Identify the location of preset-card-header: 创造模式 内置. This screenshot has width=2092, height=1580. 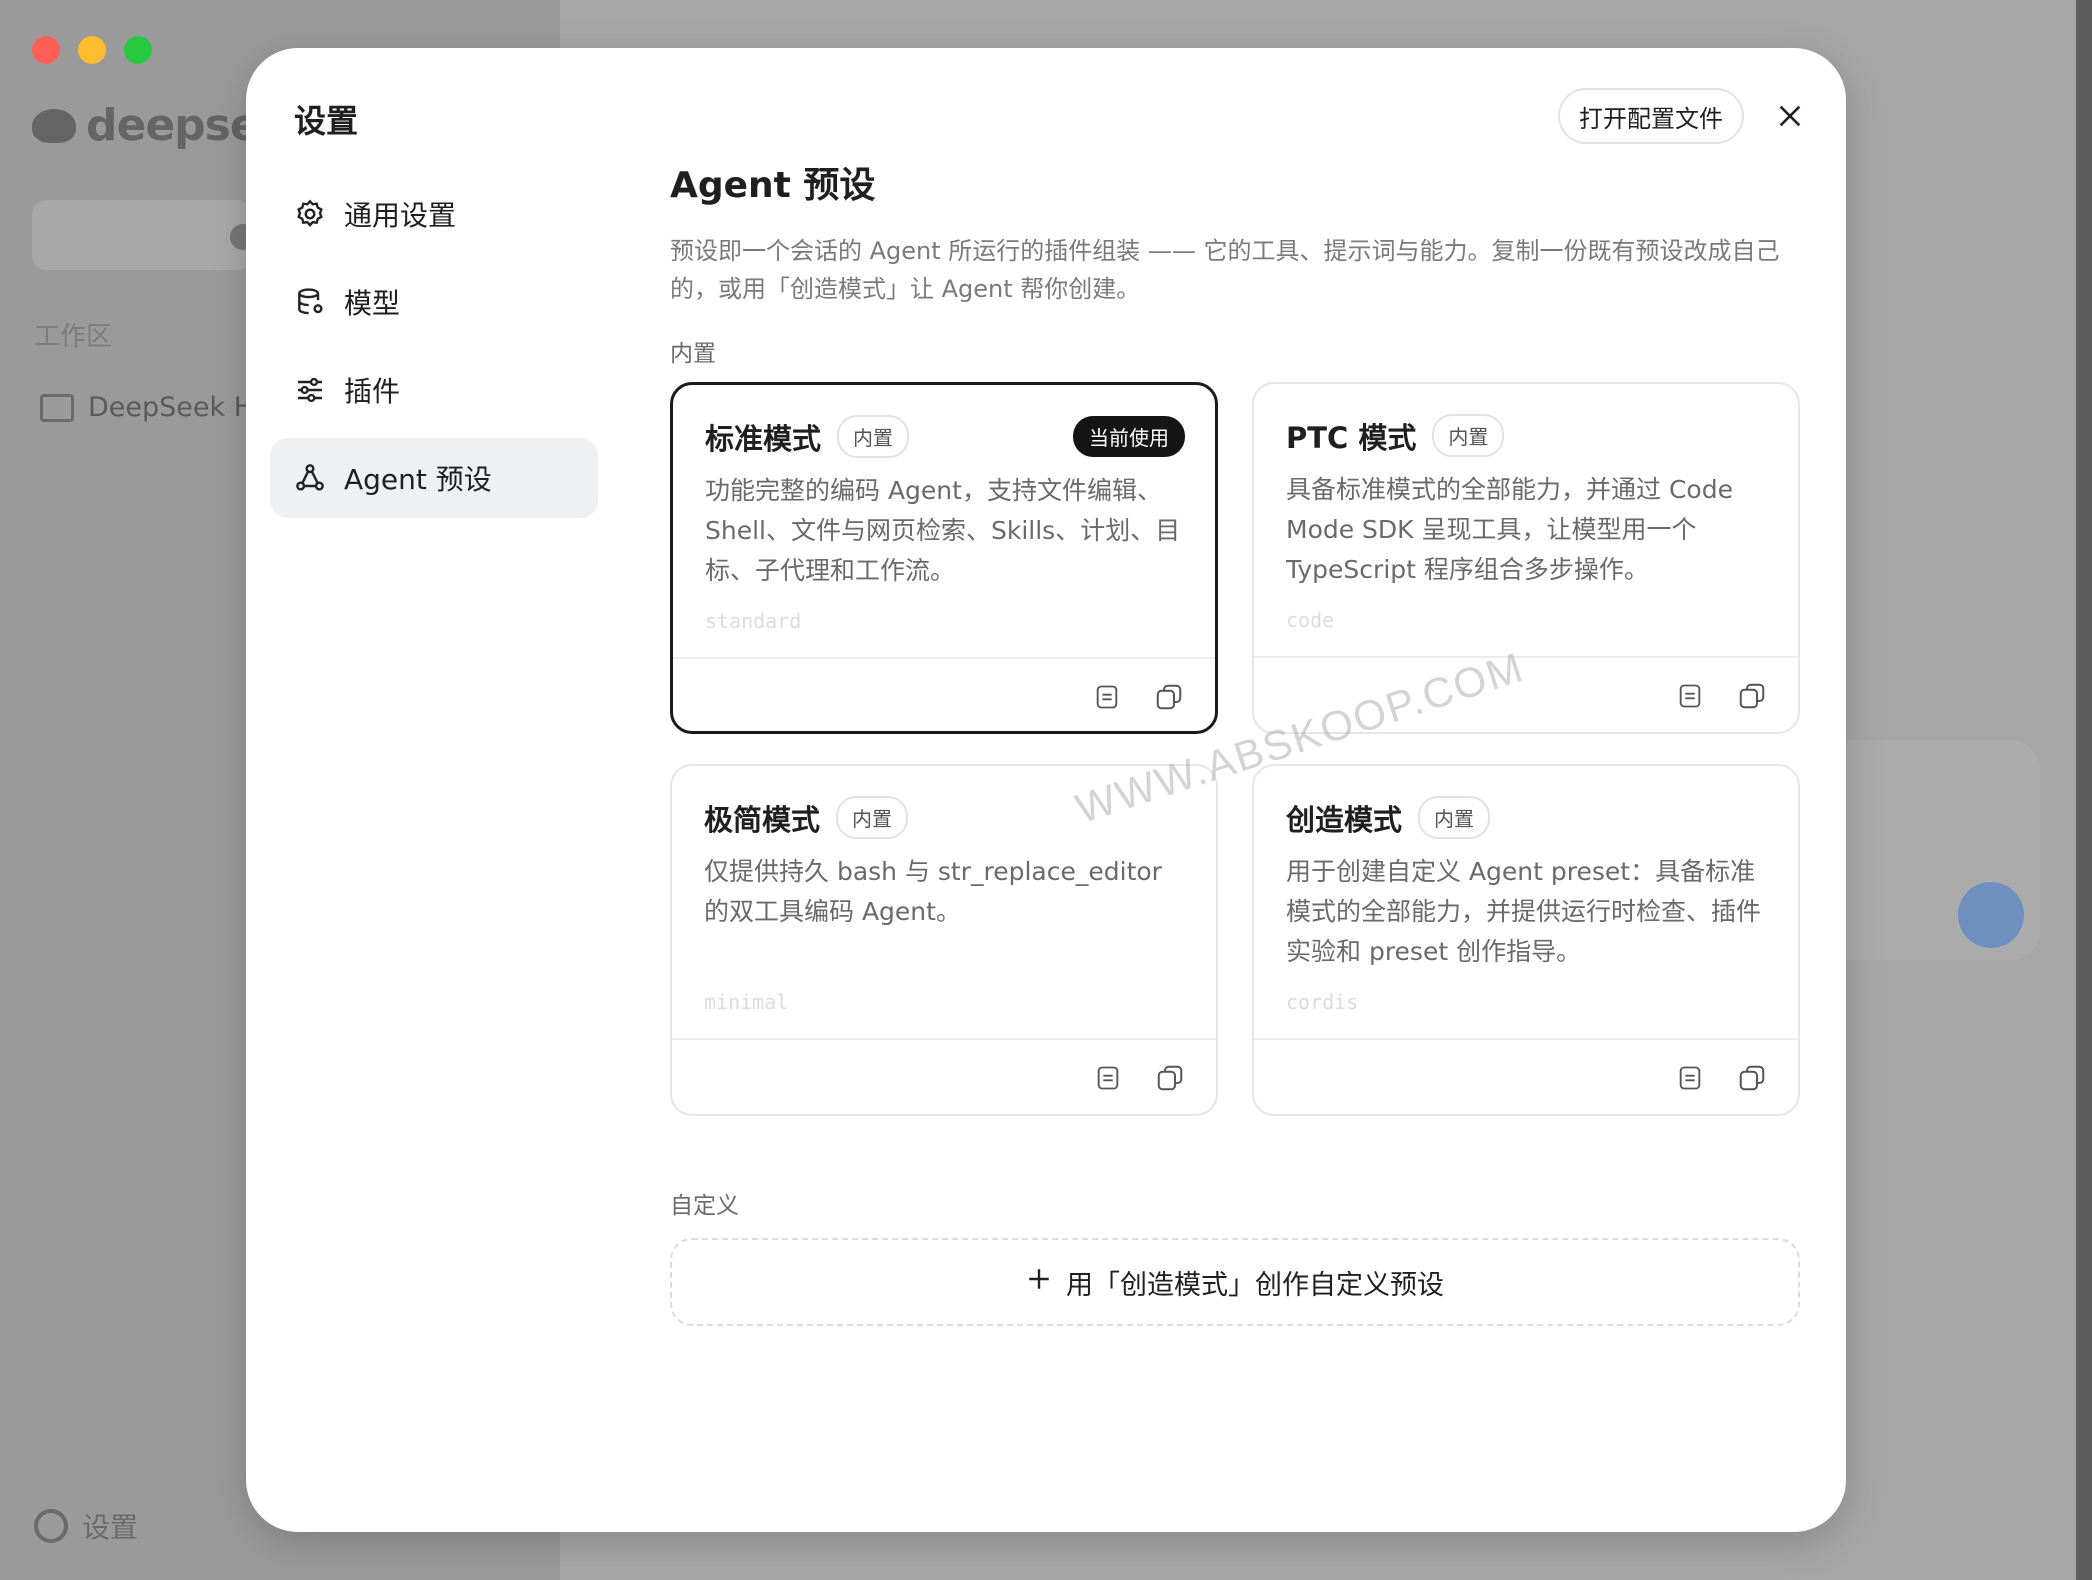
(1527, 817).